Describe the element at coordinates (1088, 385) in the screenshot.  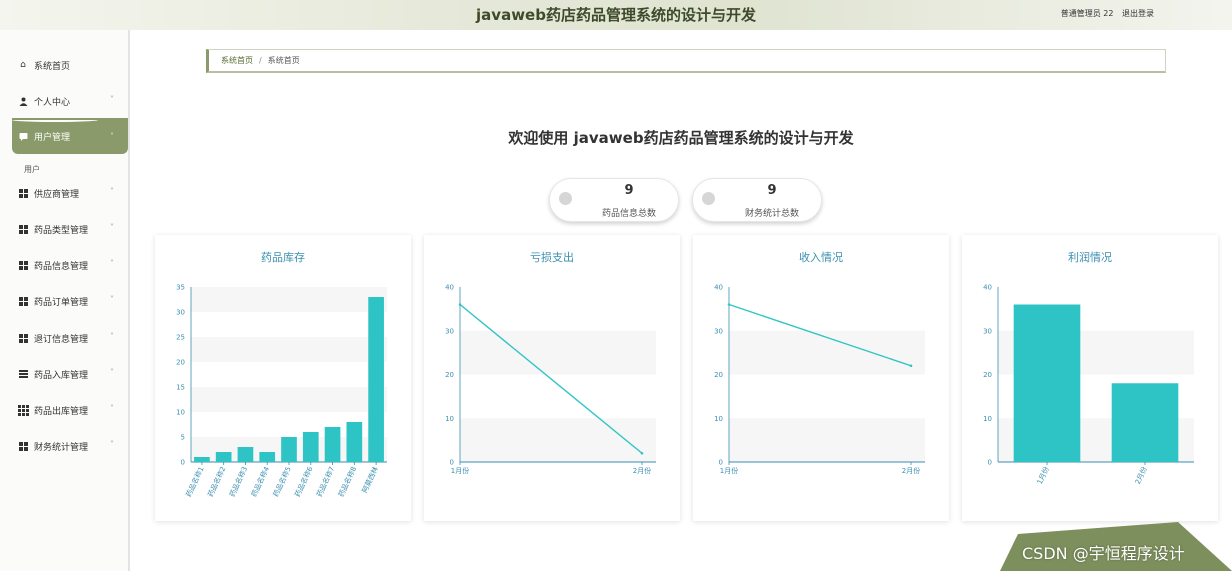
I see `profit-chart: 0 10 20 30 40 1月份 2月份` at that location.